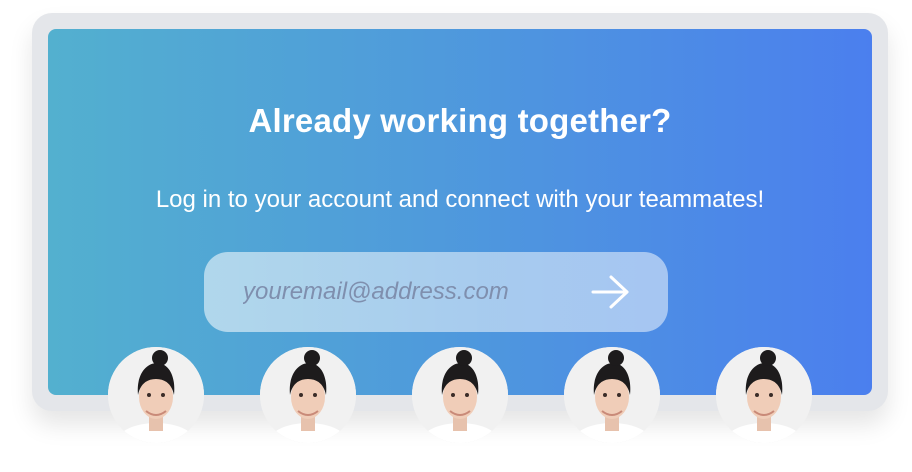 The height and width of the screenshot is (472, 912). Describe the element at coordinates (384, 292) in the screenshot. I see `email-input` at that location.